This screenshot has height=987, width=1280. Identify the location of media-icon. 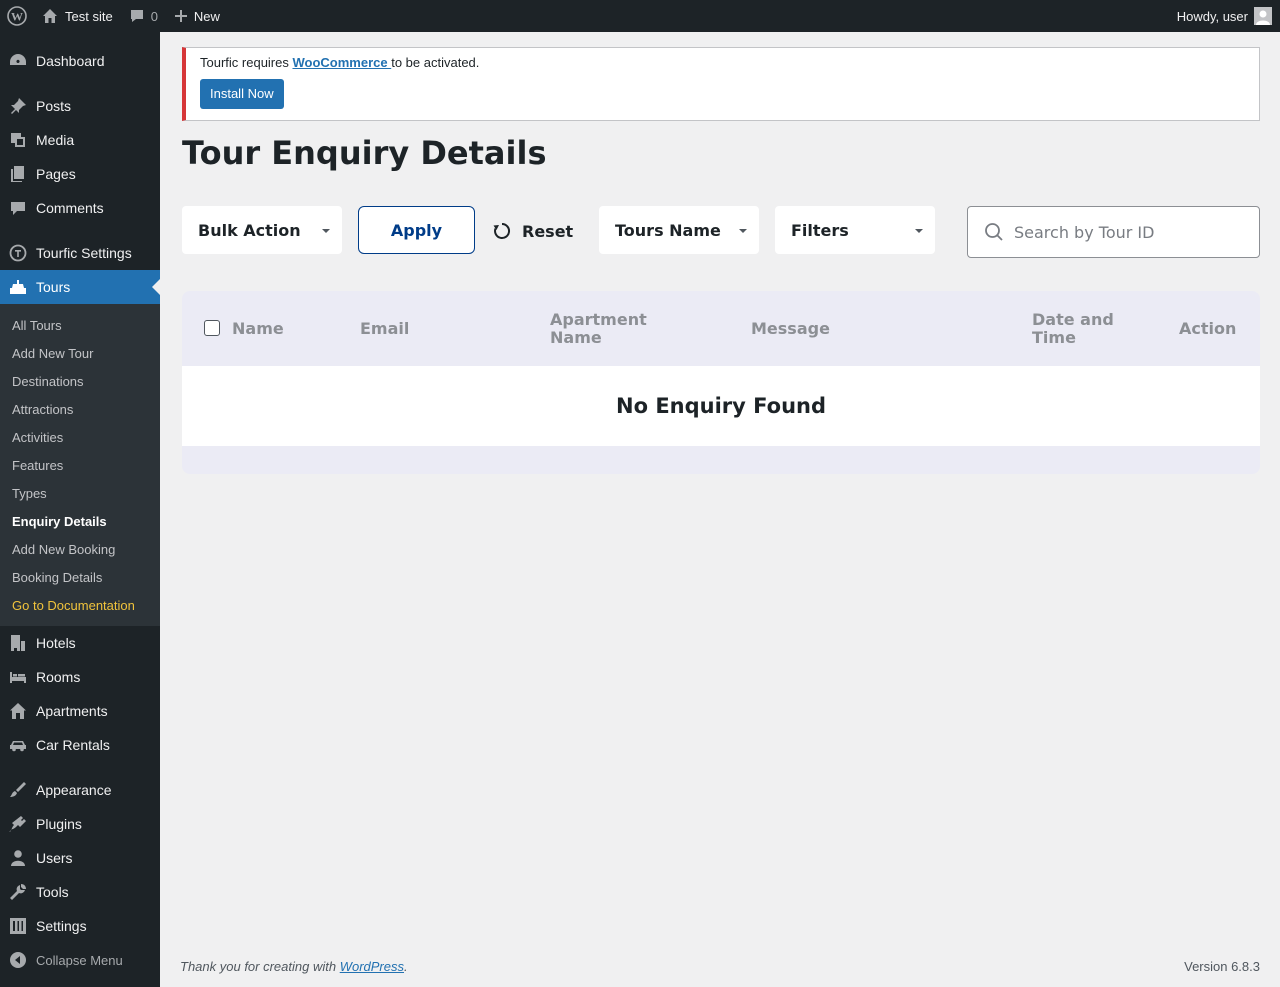
(18, 140).